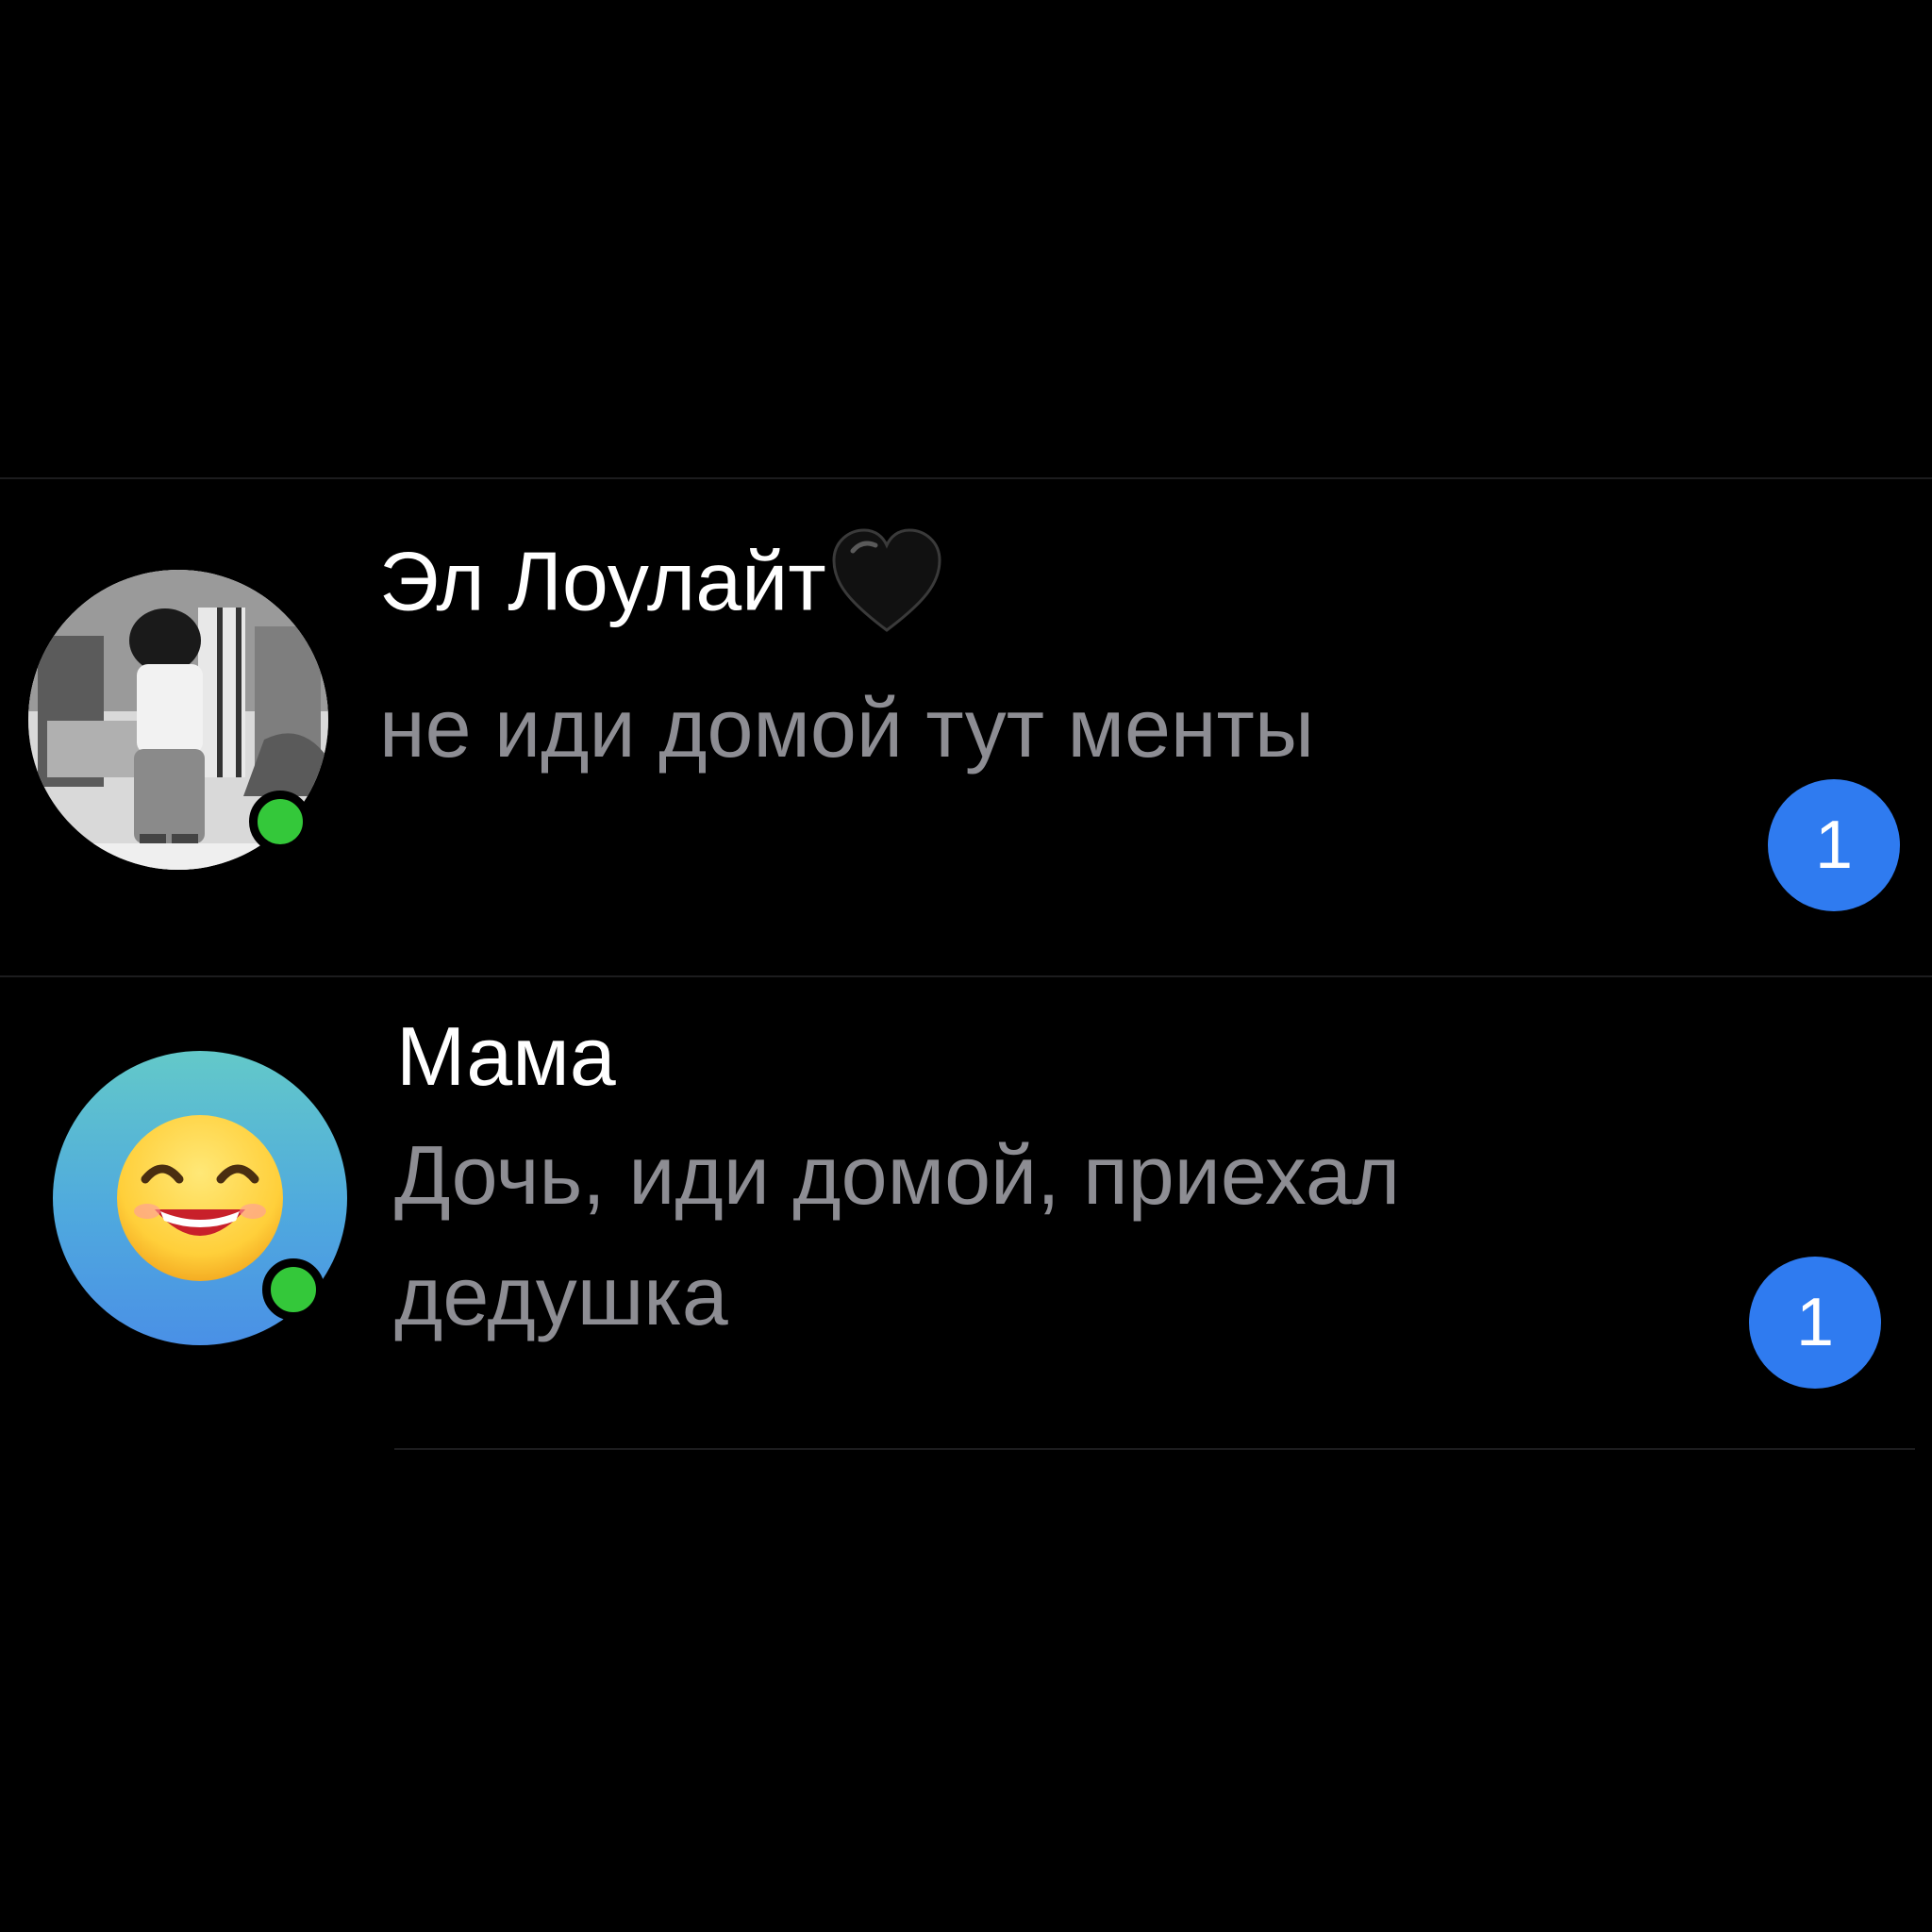 Image resolution: width=1932 pixels, height=1932 pixels. I want to click on chat-name-label: Эл Лоулайт, so click(602, 581).